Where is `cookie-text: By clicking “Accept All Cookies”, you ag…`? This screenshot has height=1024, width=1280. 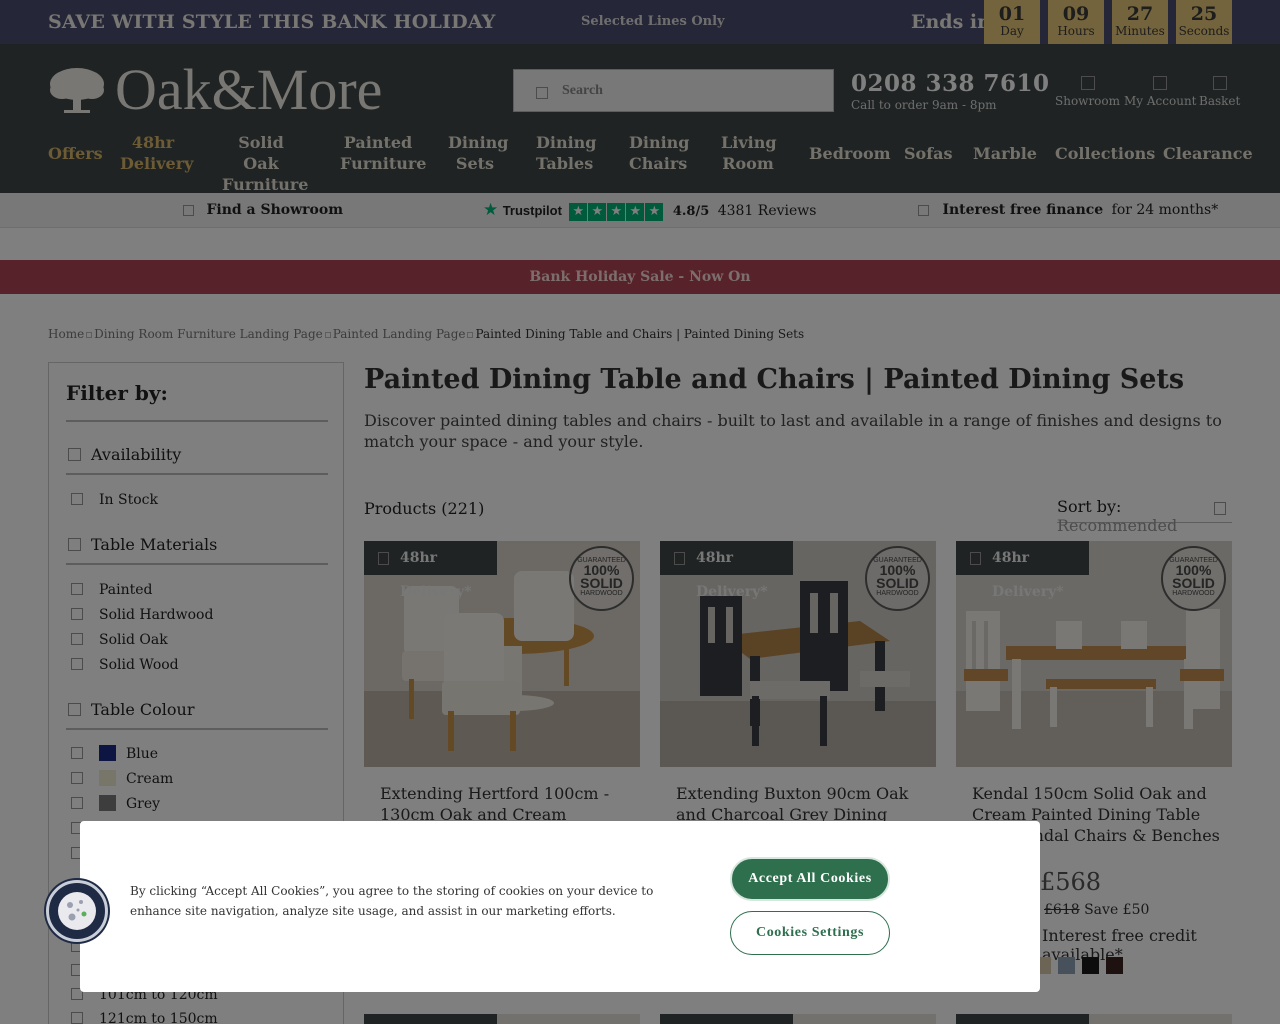 cookie-text: By clicking “Accept All Cookies”, you ag… is located at coordinates (392, 901).